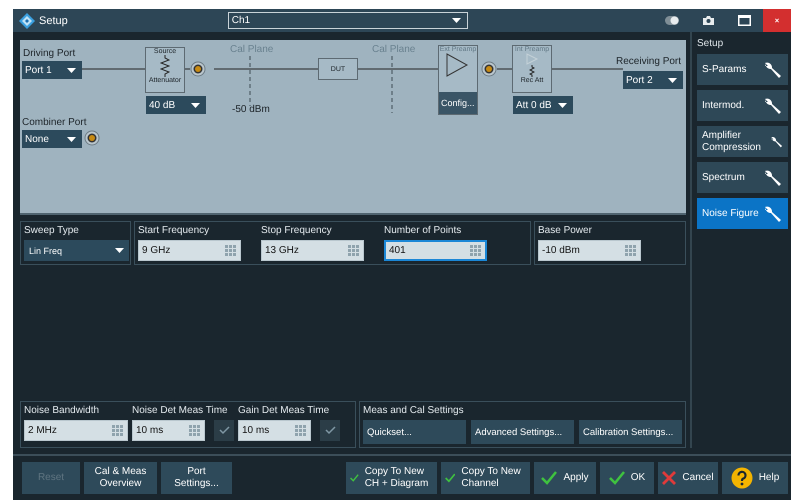 The width and height of the screenshot is (791, 500). Describe the element at coordinates (174, 230) in the screenshot. I see `field-label: Start Frequency` at that location.